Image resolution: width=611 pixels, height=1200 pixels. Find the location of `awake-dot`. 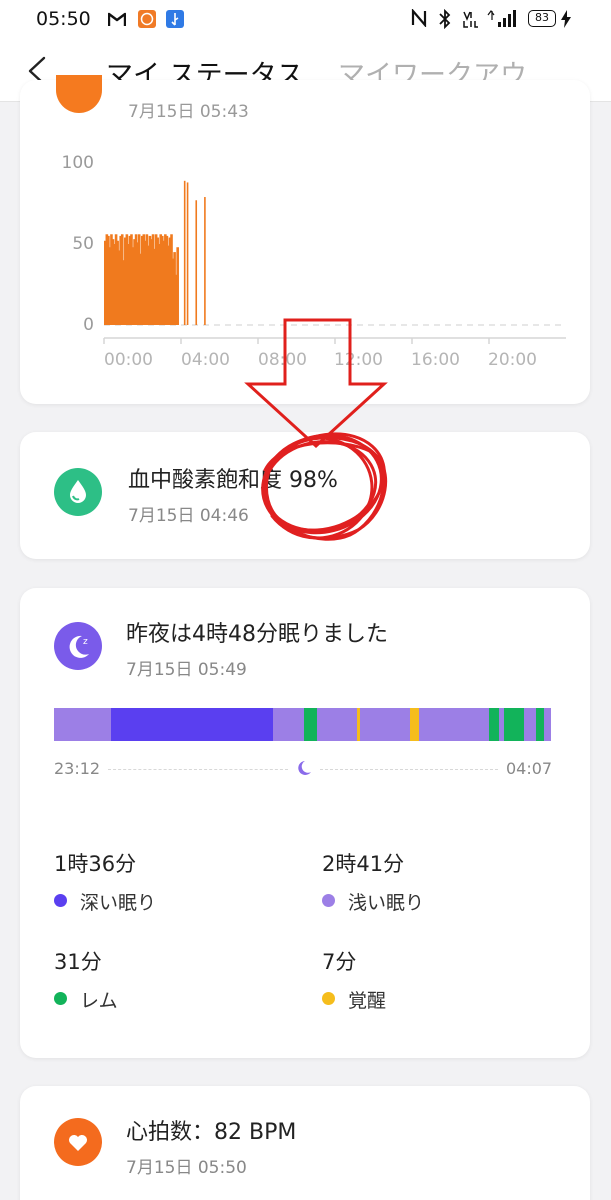

awake-dot is located at coordinates (328, 998).